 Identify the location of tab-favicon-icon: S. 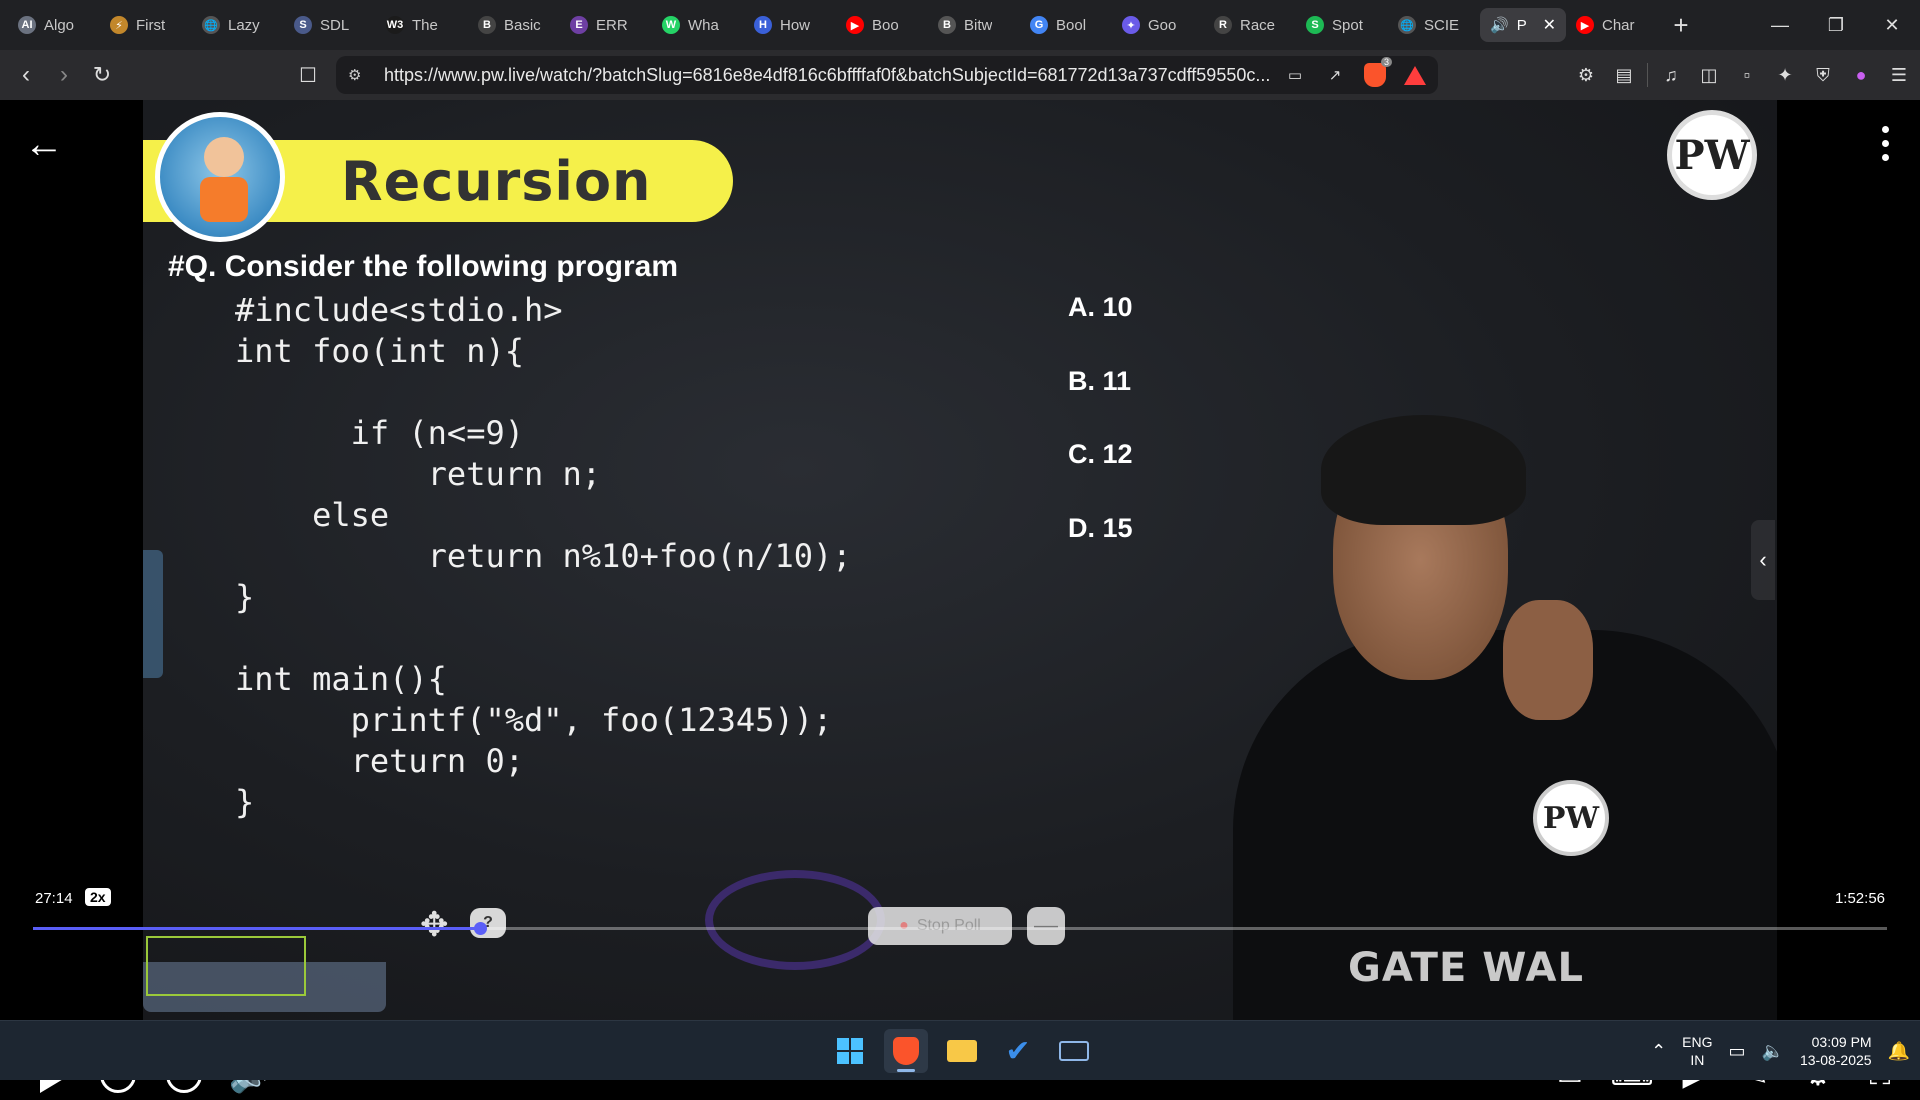
(303, 25).